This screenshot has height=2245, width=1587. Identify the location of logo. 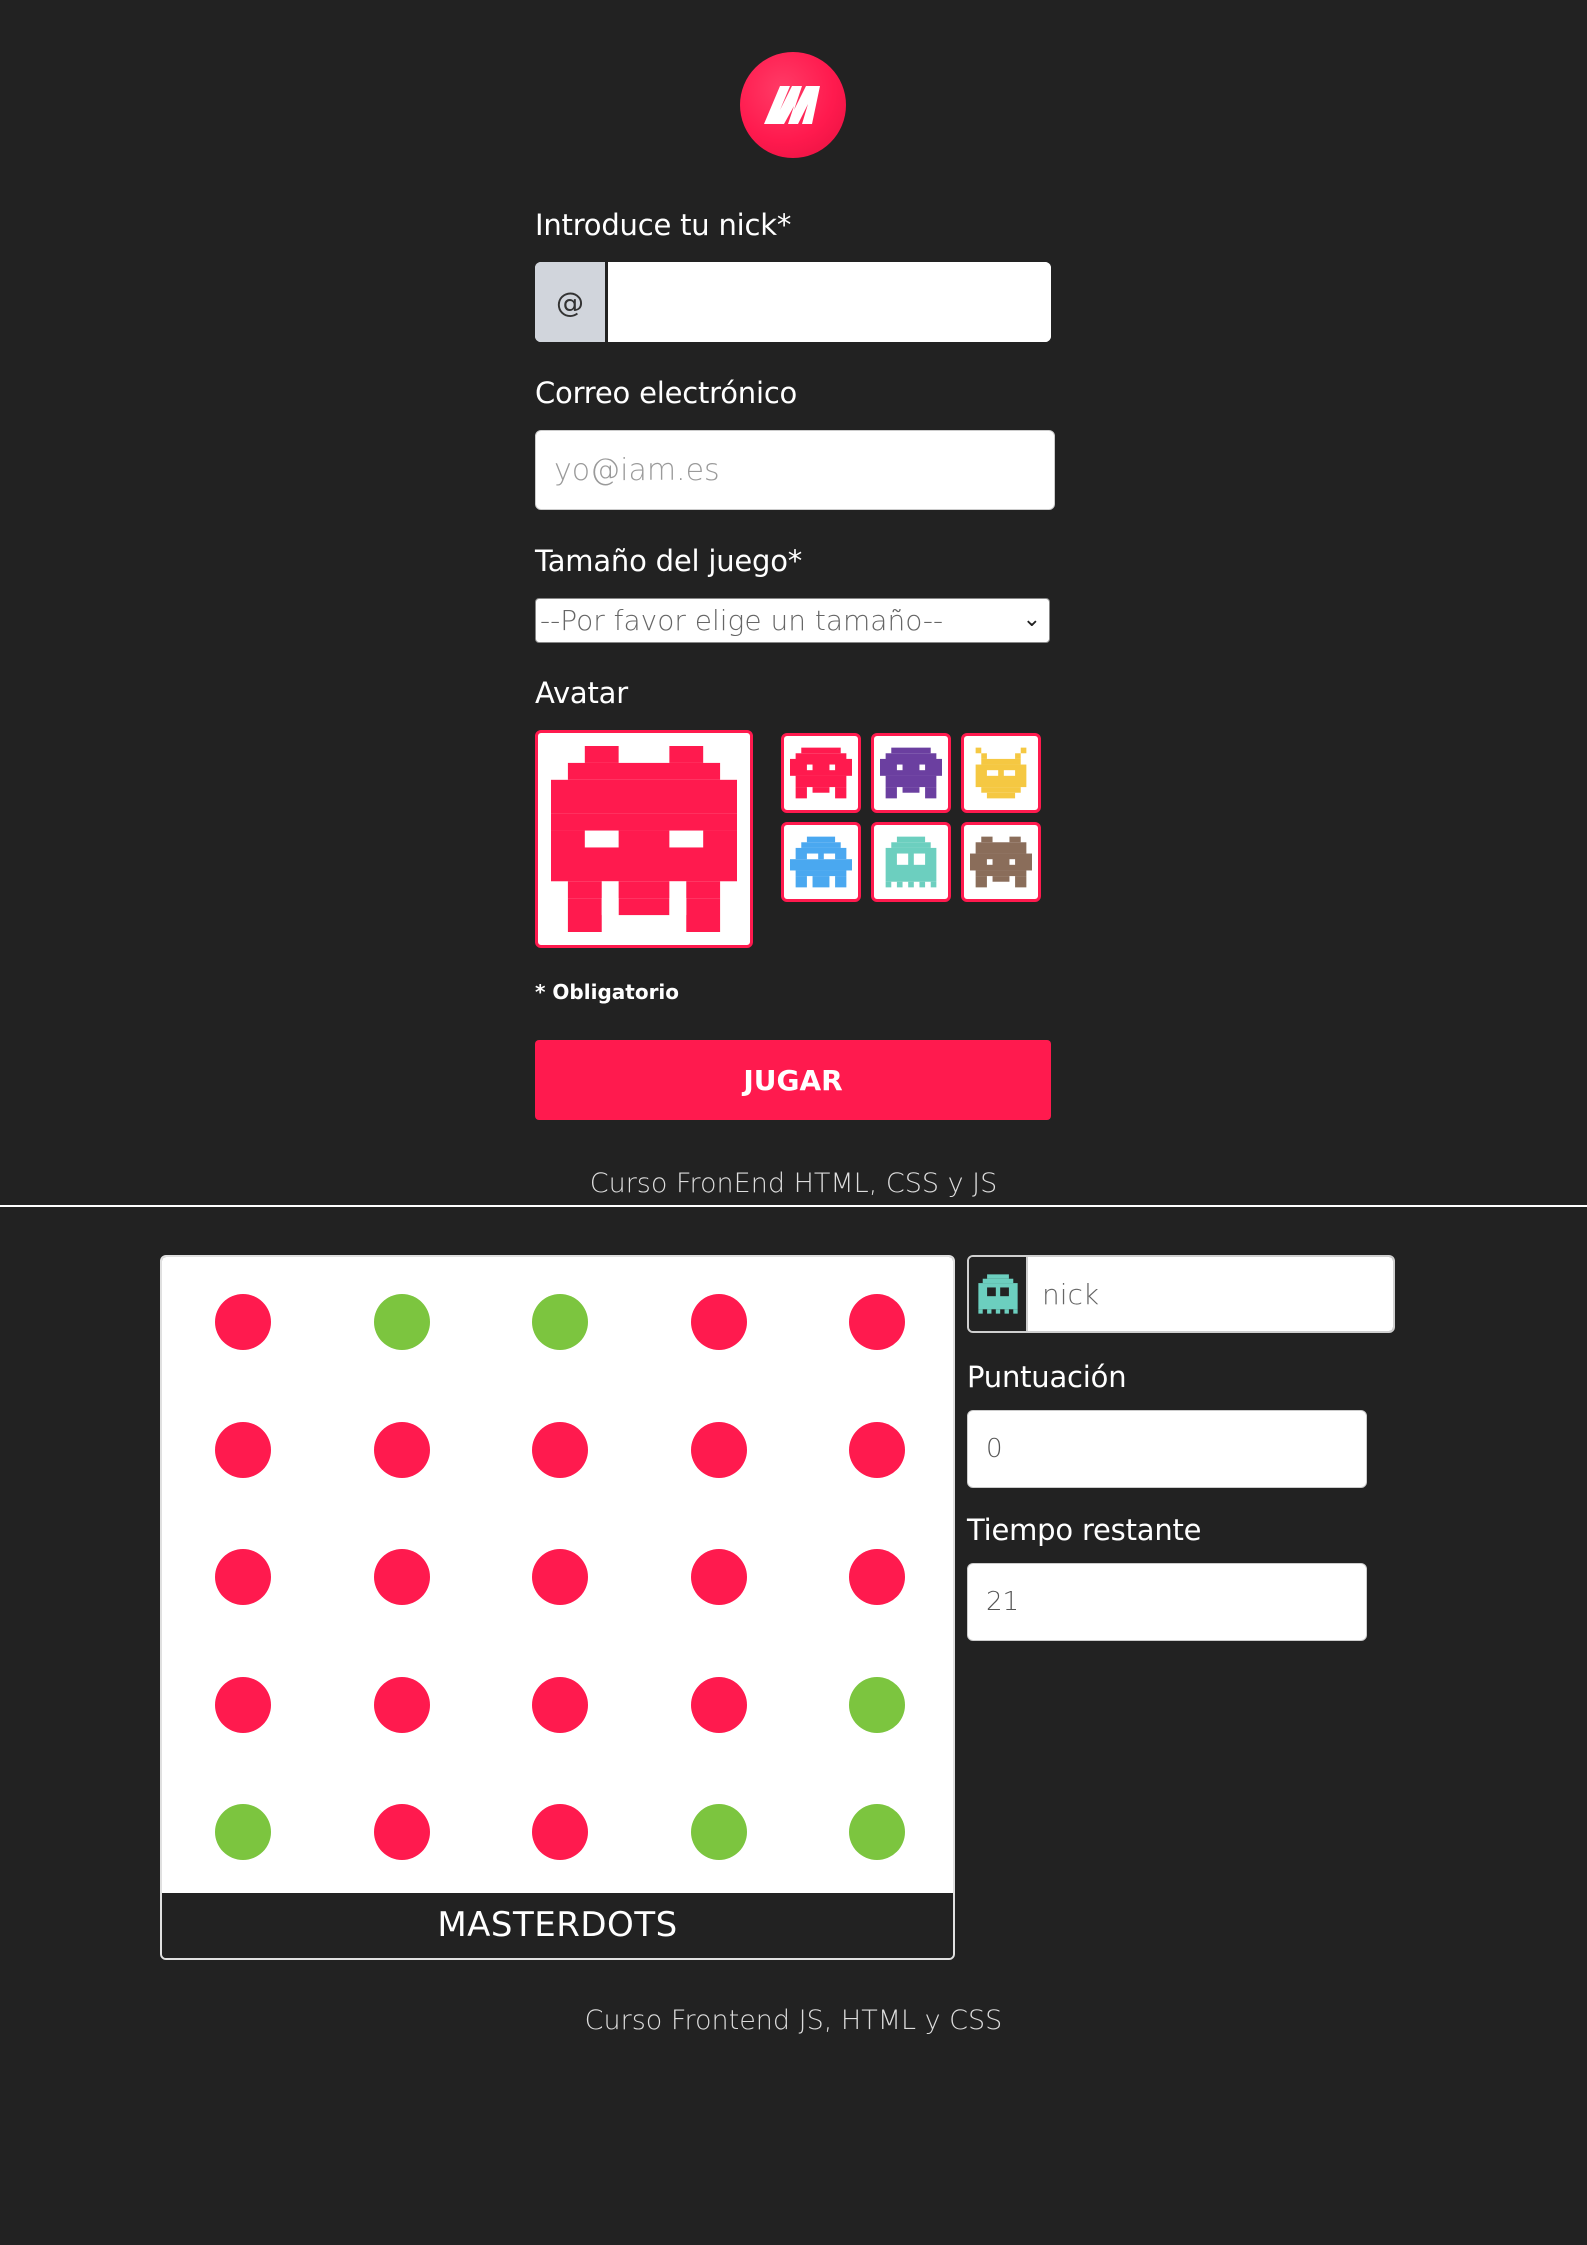
(793, 105).